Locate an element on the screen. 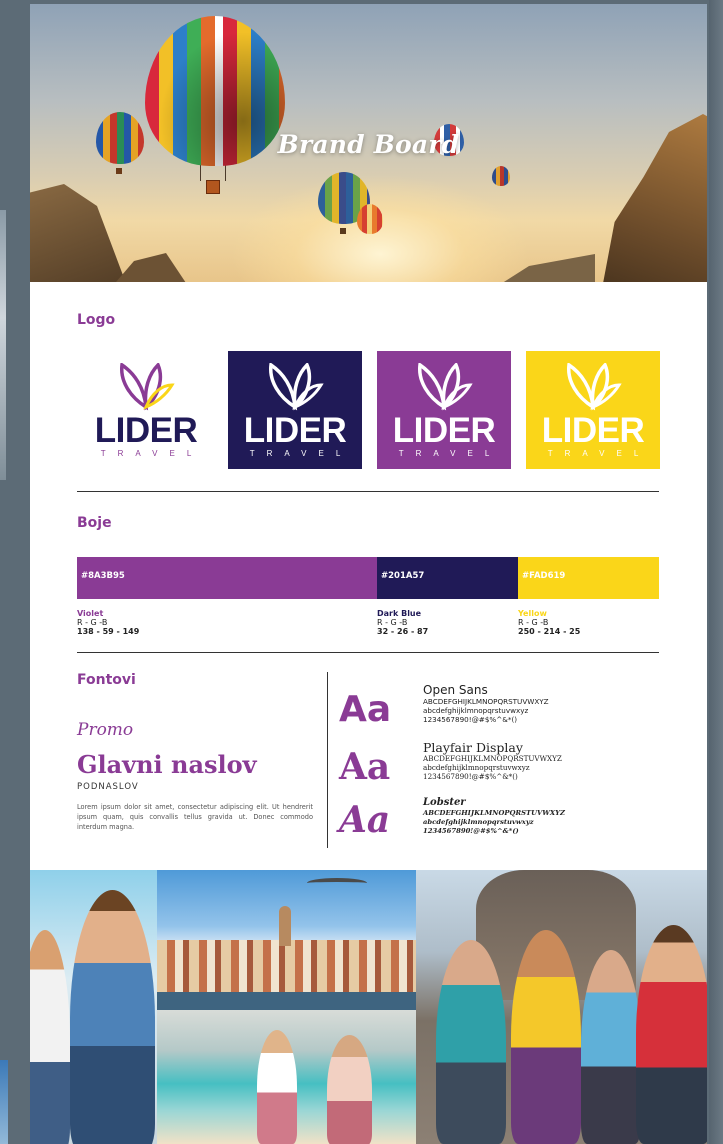  city-buildings is located at coordinates (286, 966).